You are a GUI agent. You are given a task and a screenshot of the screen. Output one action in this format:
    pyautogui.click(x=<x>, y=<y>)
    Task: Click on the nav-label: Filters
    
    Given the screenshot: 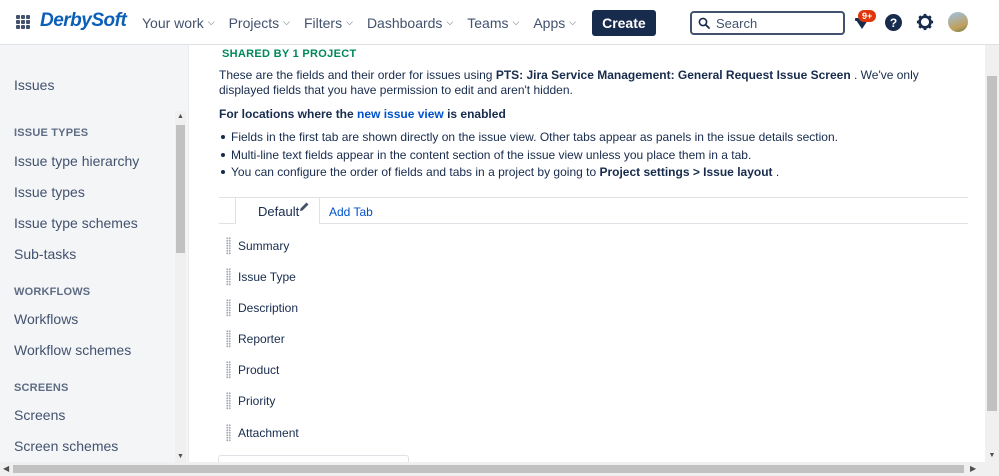 What is the action you would take?
    pyautogui.click(x=323, y=22)
    